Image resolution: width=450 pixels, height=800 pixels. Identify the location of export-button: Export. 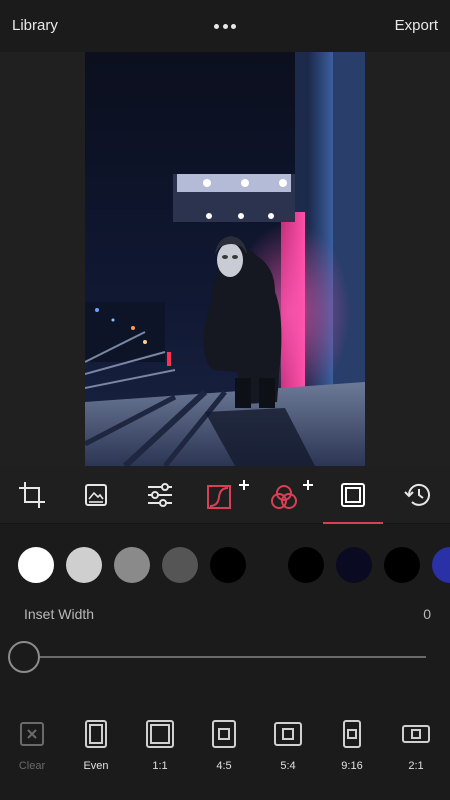
(416, 25).